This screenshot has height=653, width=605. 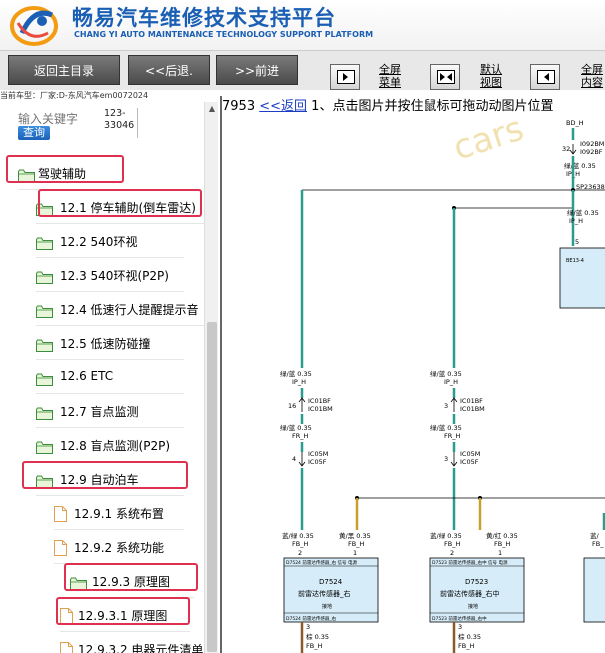 I want to click on tree-item: 12.9.2 系统功能, so click(x=119, y=548).